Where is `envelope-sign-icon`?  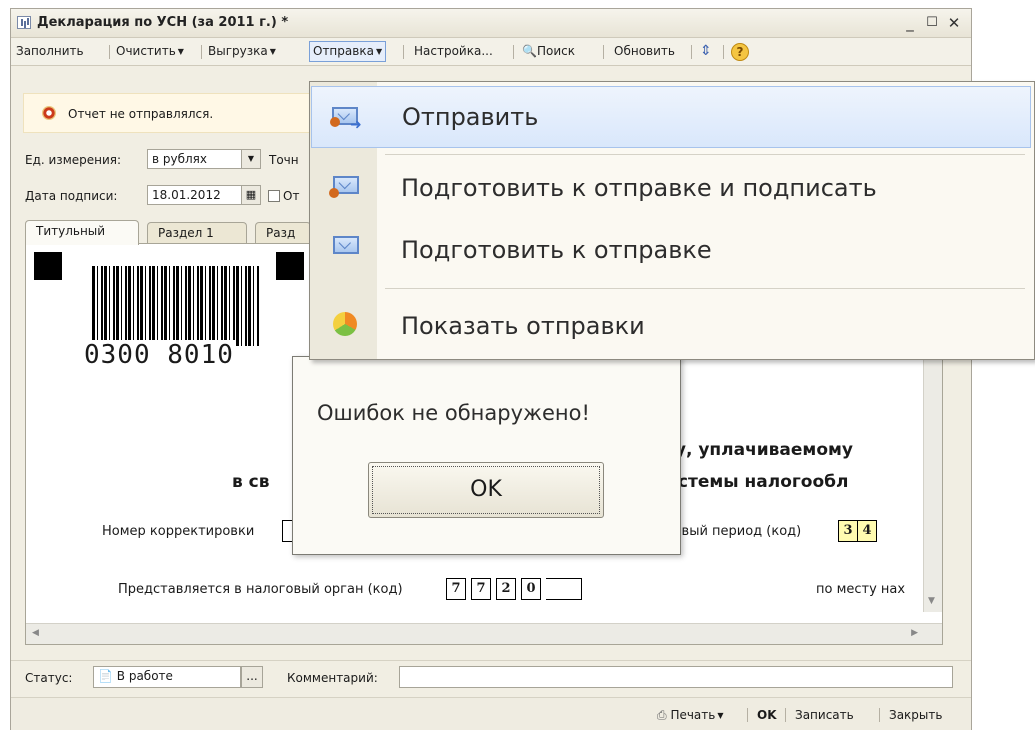
envelope-sign-icon is located at coordinates (344, 187).